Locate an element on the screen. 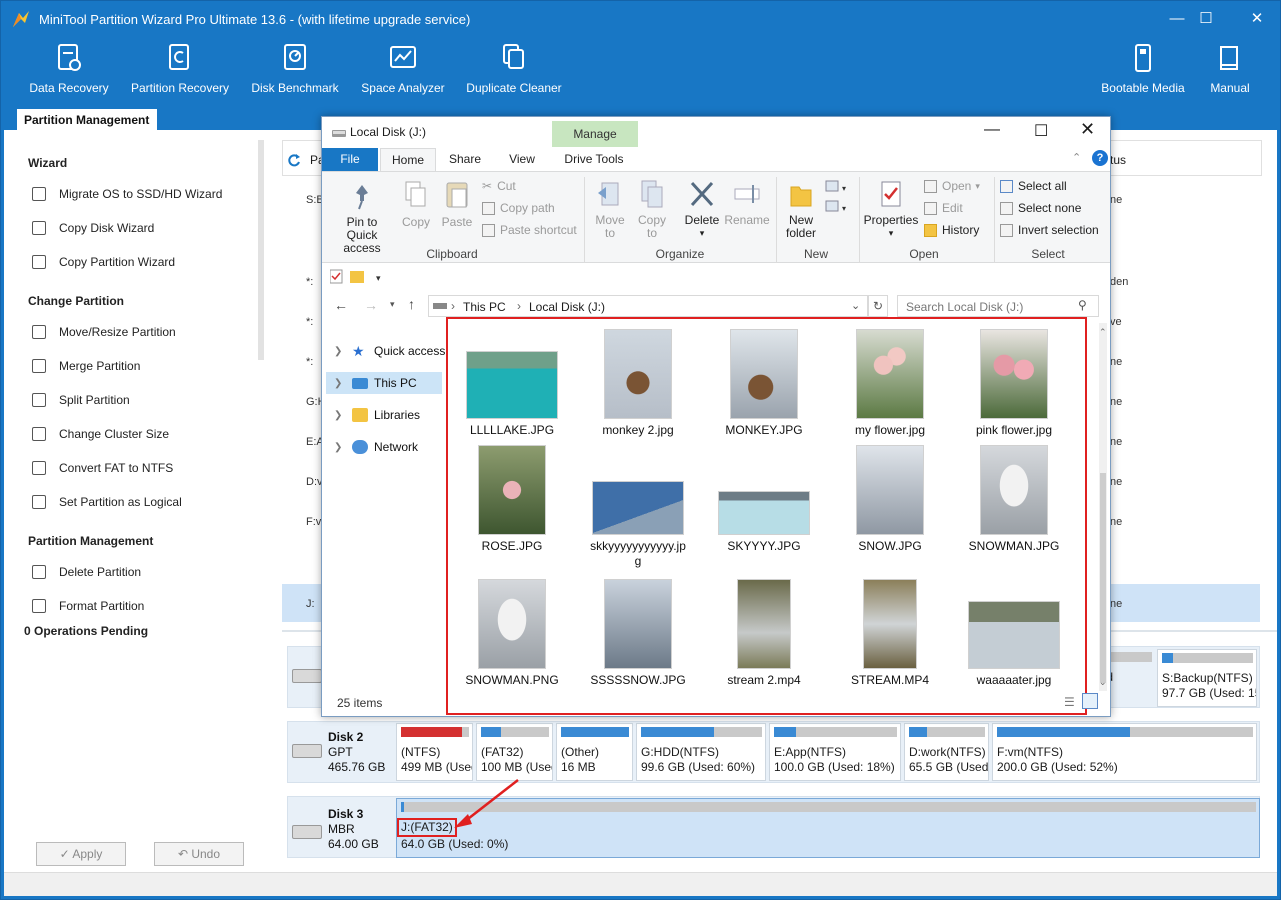 The image size is (1281, 900). file-item: pink flower.jpg is located at coordinates (1014, 383).